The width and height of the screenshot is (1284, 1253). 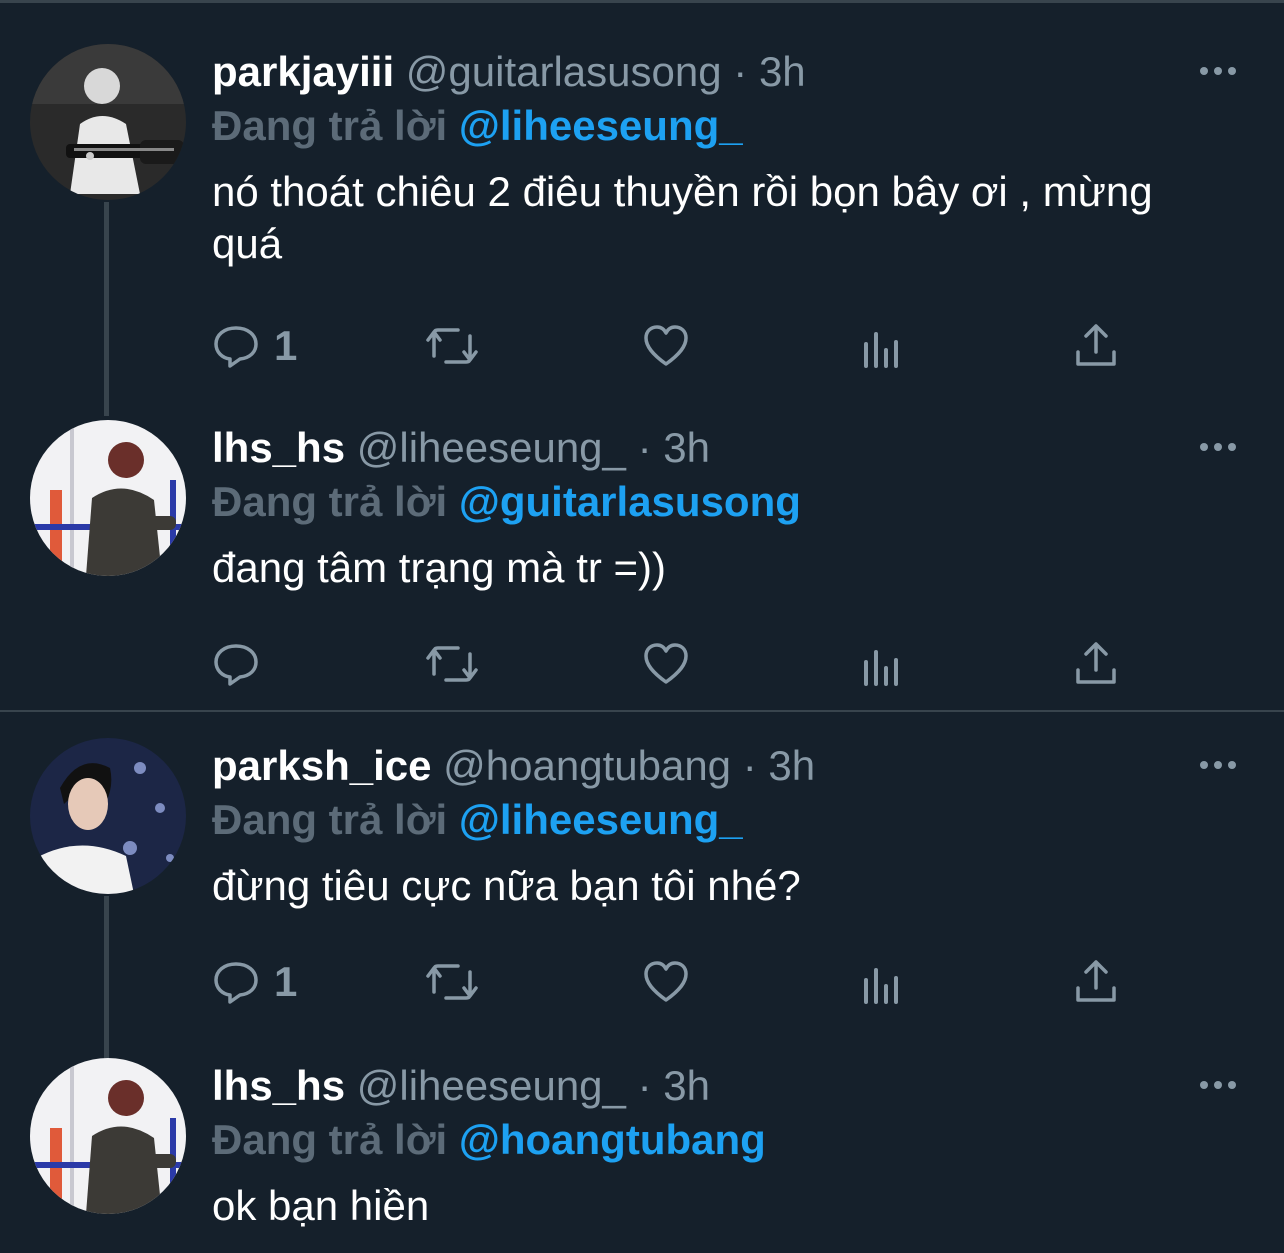 I want to click on replying-to: Đang trả lời @guitarlasusong, so click(x=506, y=502).